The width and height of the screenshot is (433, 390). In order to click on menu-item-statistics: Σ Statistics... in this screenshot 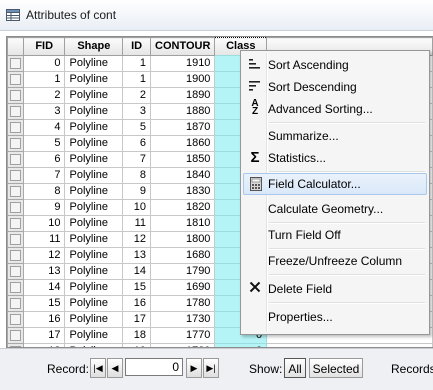, I will do `click(335, 158)`.